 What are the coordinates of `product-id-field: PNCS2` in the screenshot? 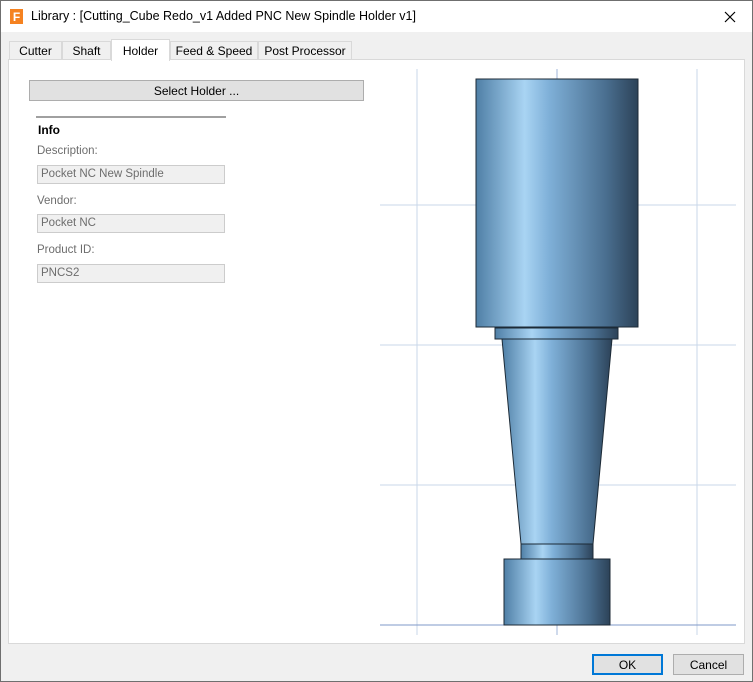 It's located at (131, 273).